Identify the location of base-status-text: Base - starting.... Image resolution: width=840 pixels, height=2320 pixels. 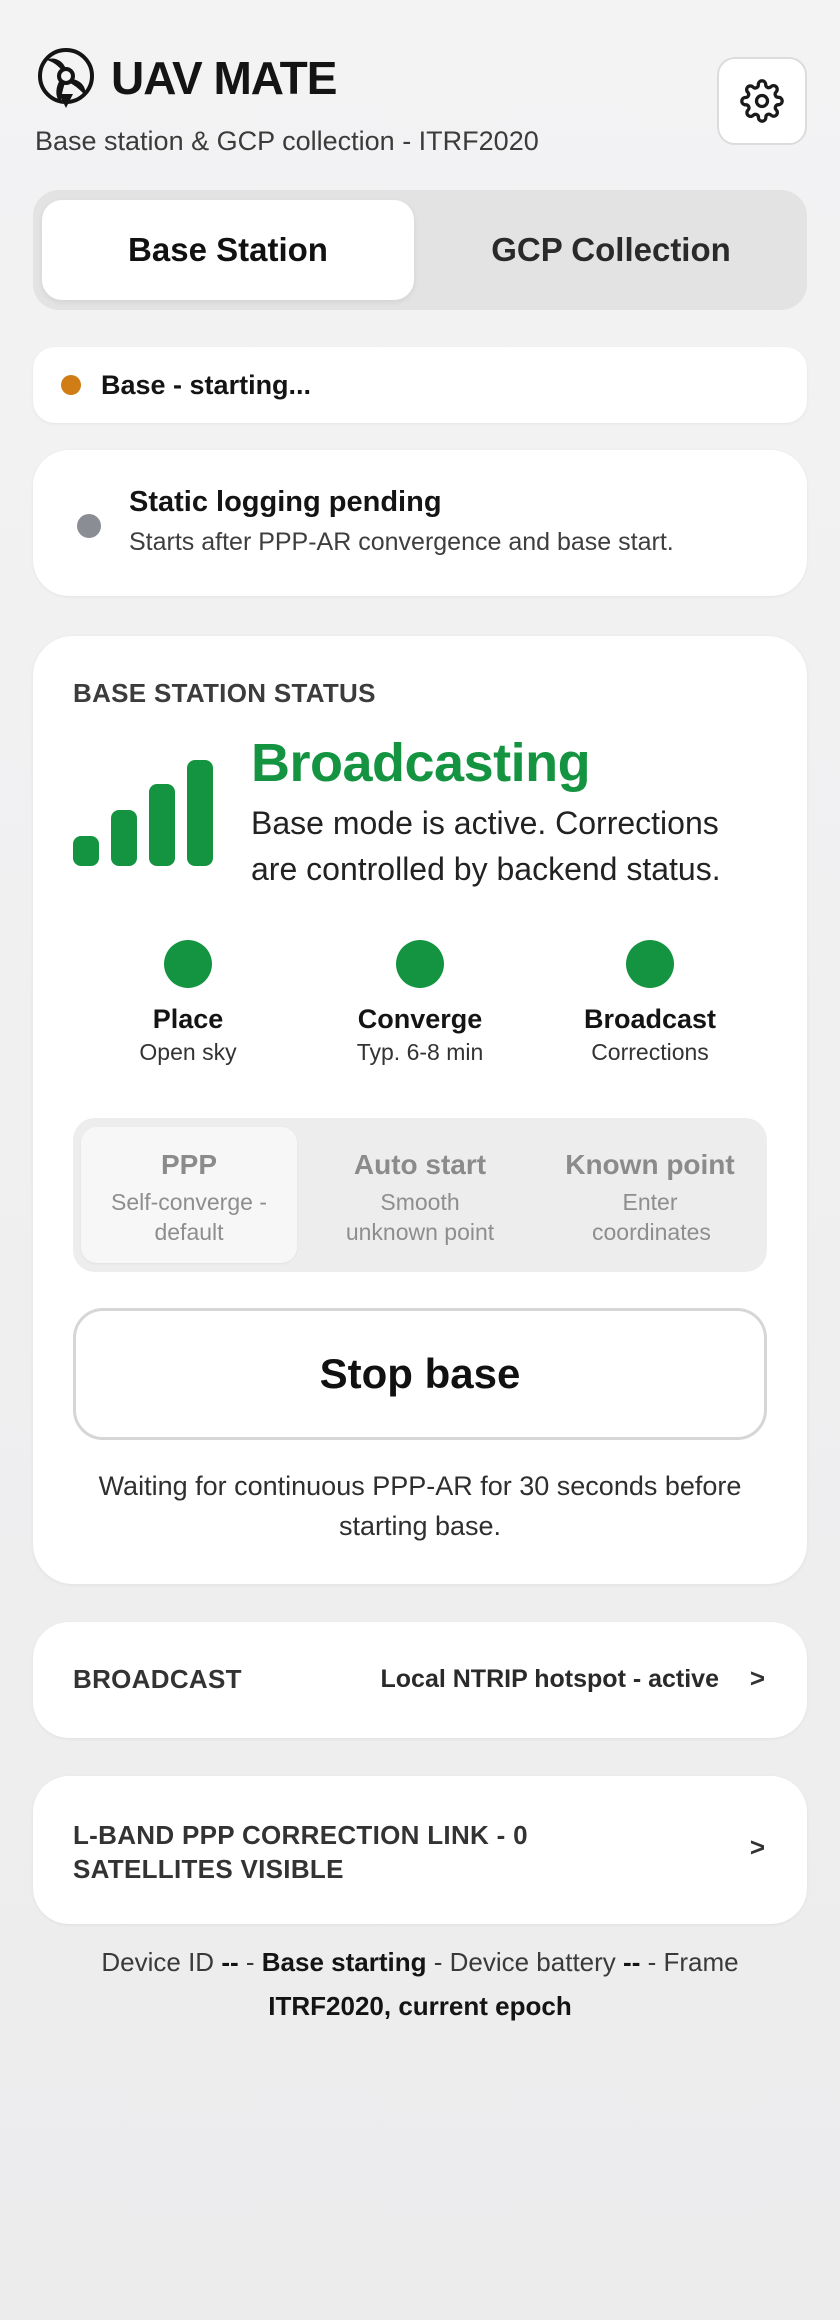
(206, 384).